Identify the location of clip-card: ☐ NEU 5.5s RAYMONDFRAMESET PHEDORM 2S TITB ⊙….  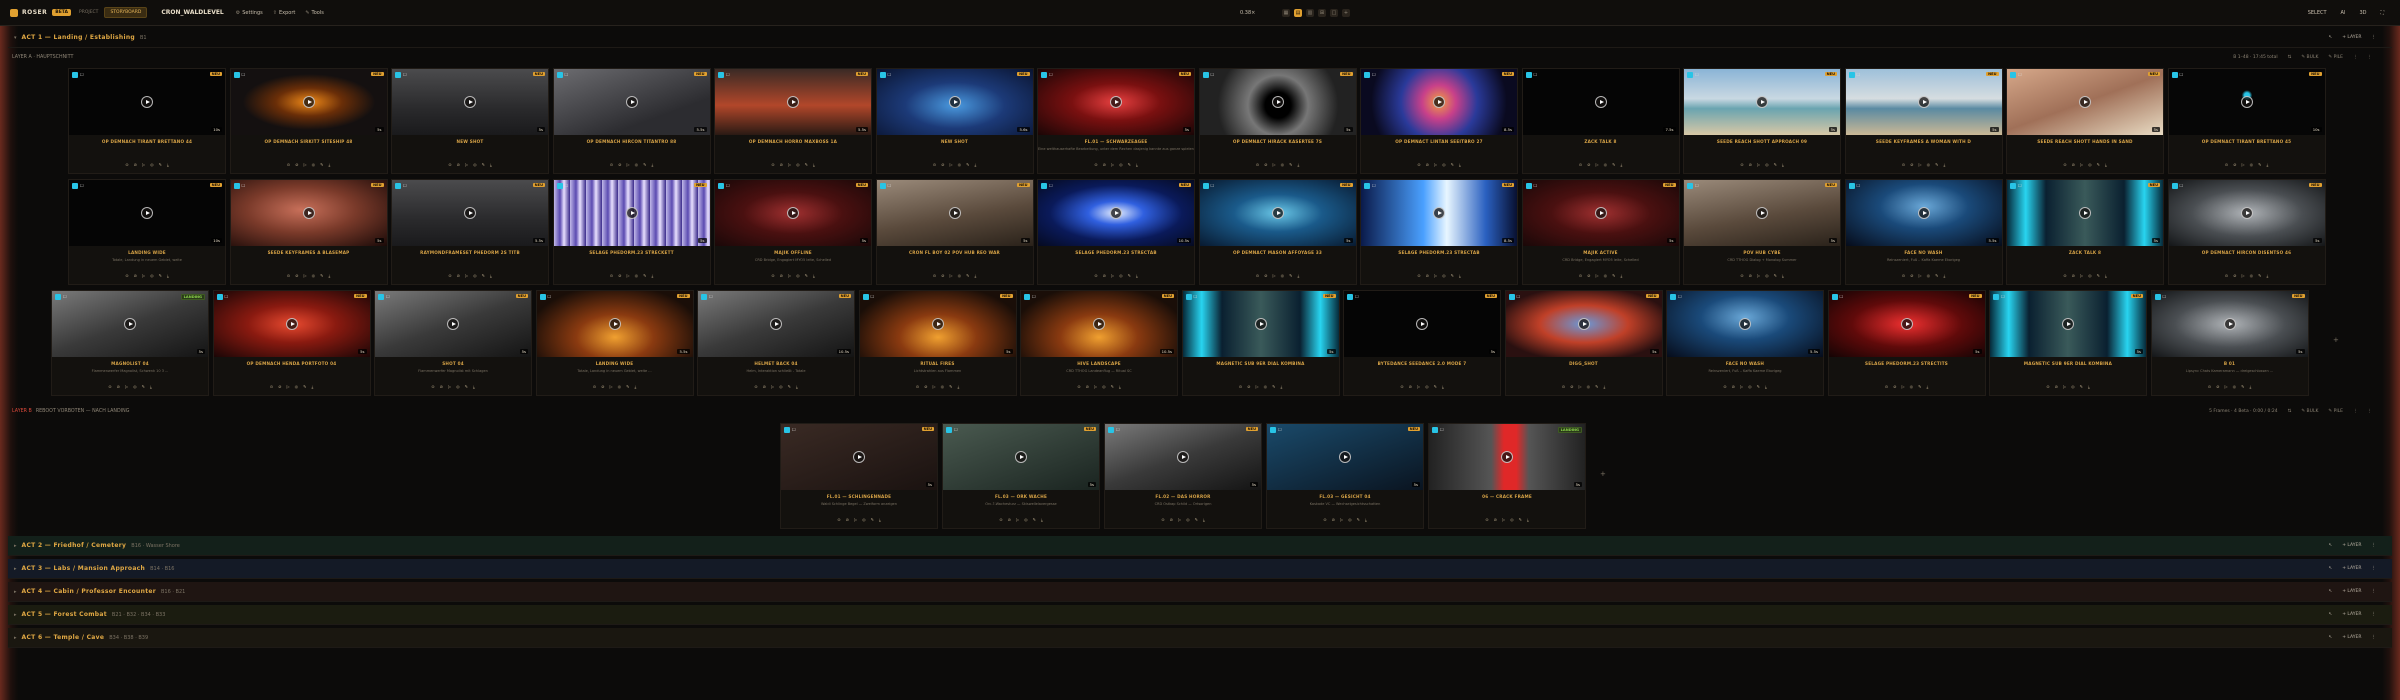
(470, 232).